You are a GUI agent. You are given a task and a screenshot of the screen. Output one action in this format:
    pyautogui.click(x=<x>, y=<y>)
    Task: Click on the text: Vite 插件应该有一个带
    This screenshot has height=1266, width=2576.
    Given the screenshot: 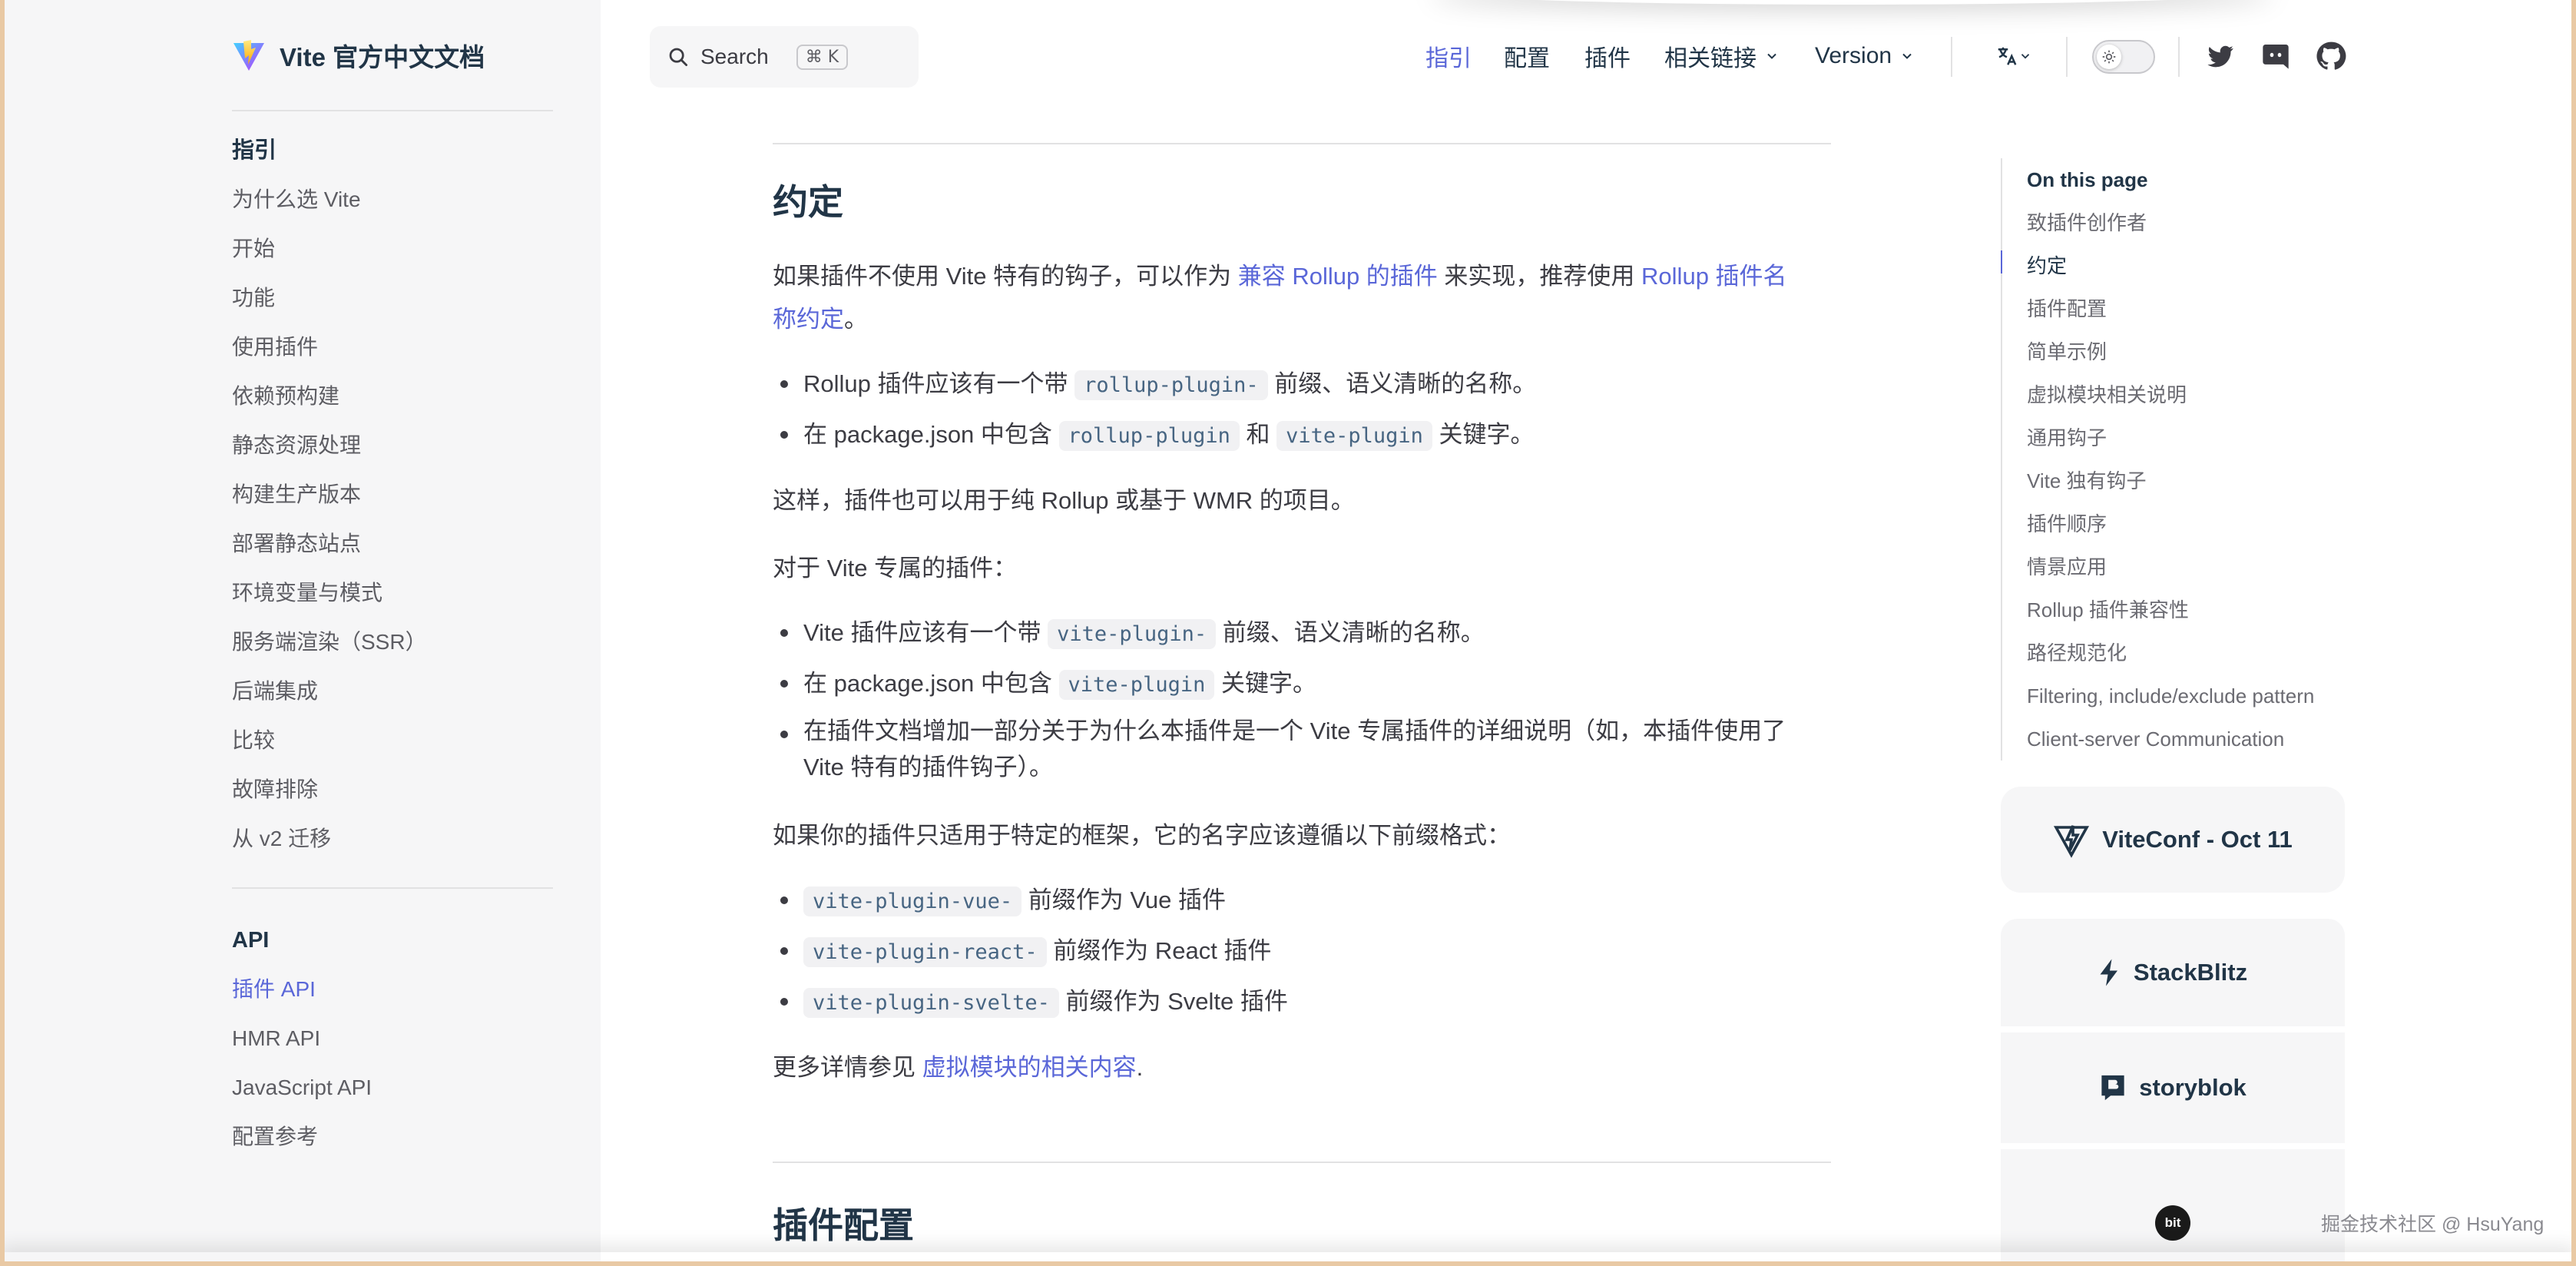 What is the action you would take?
    pyautogui.click(x=926, y=632)
    